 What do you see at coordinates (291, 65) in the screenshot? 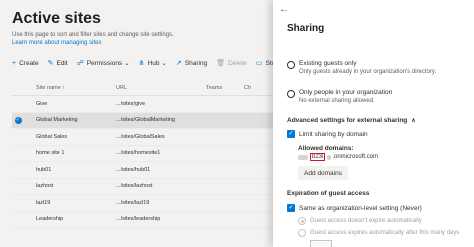
I see `existing-guests-radio` at bounding box center [291, 65].